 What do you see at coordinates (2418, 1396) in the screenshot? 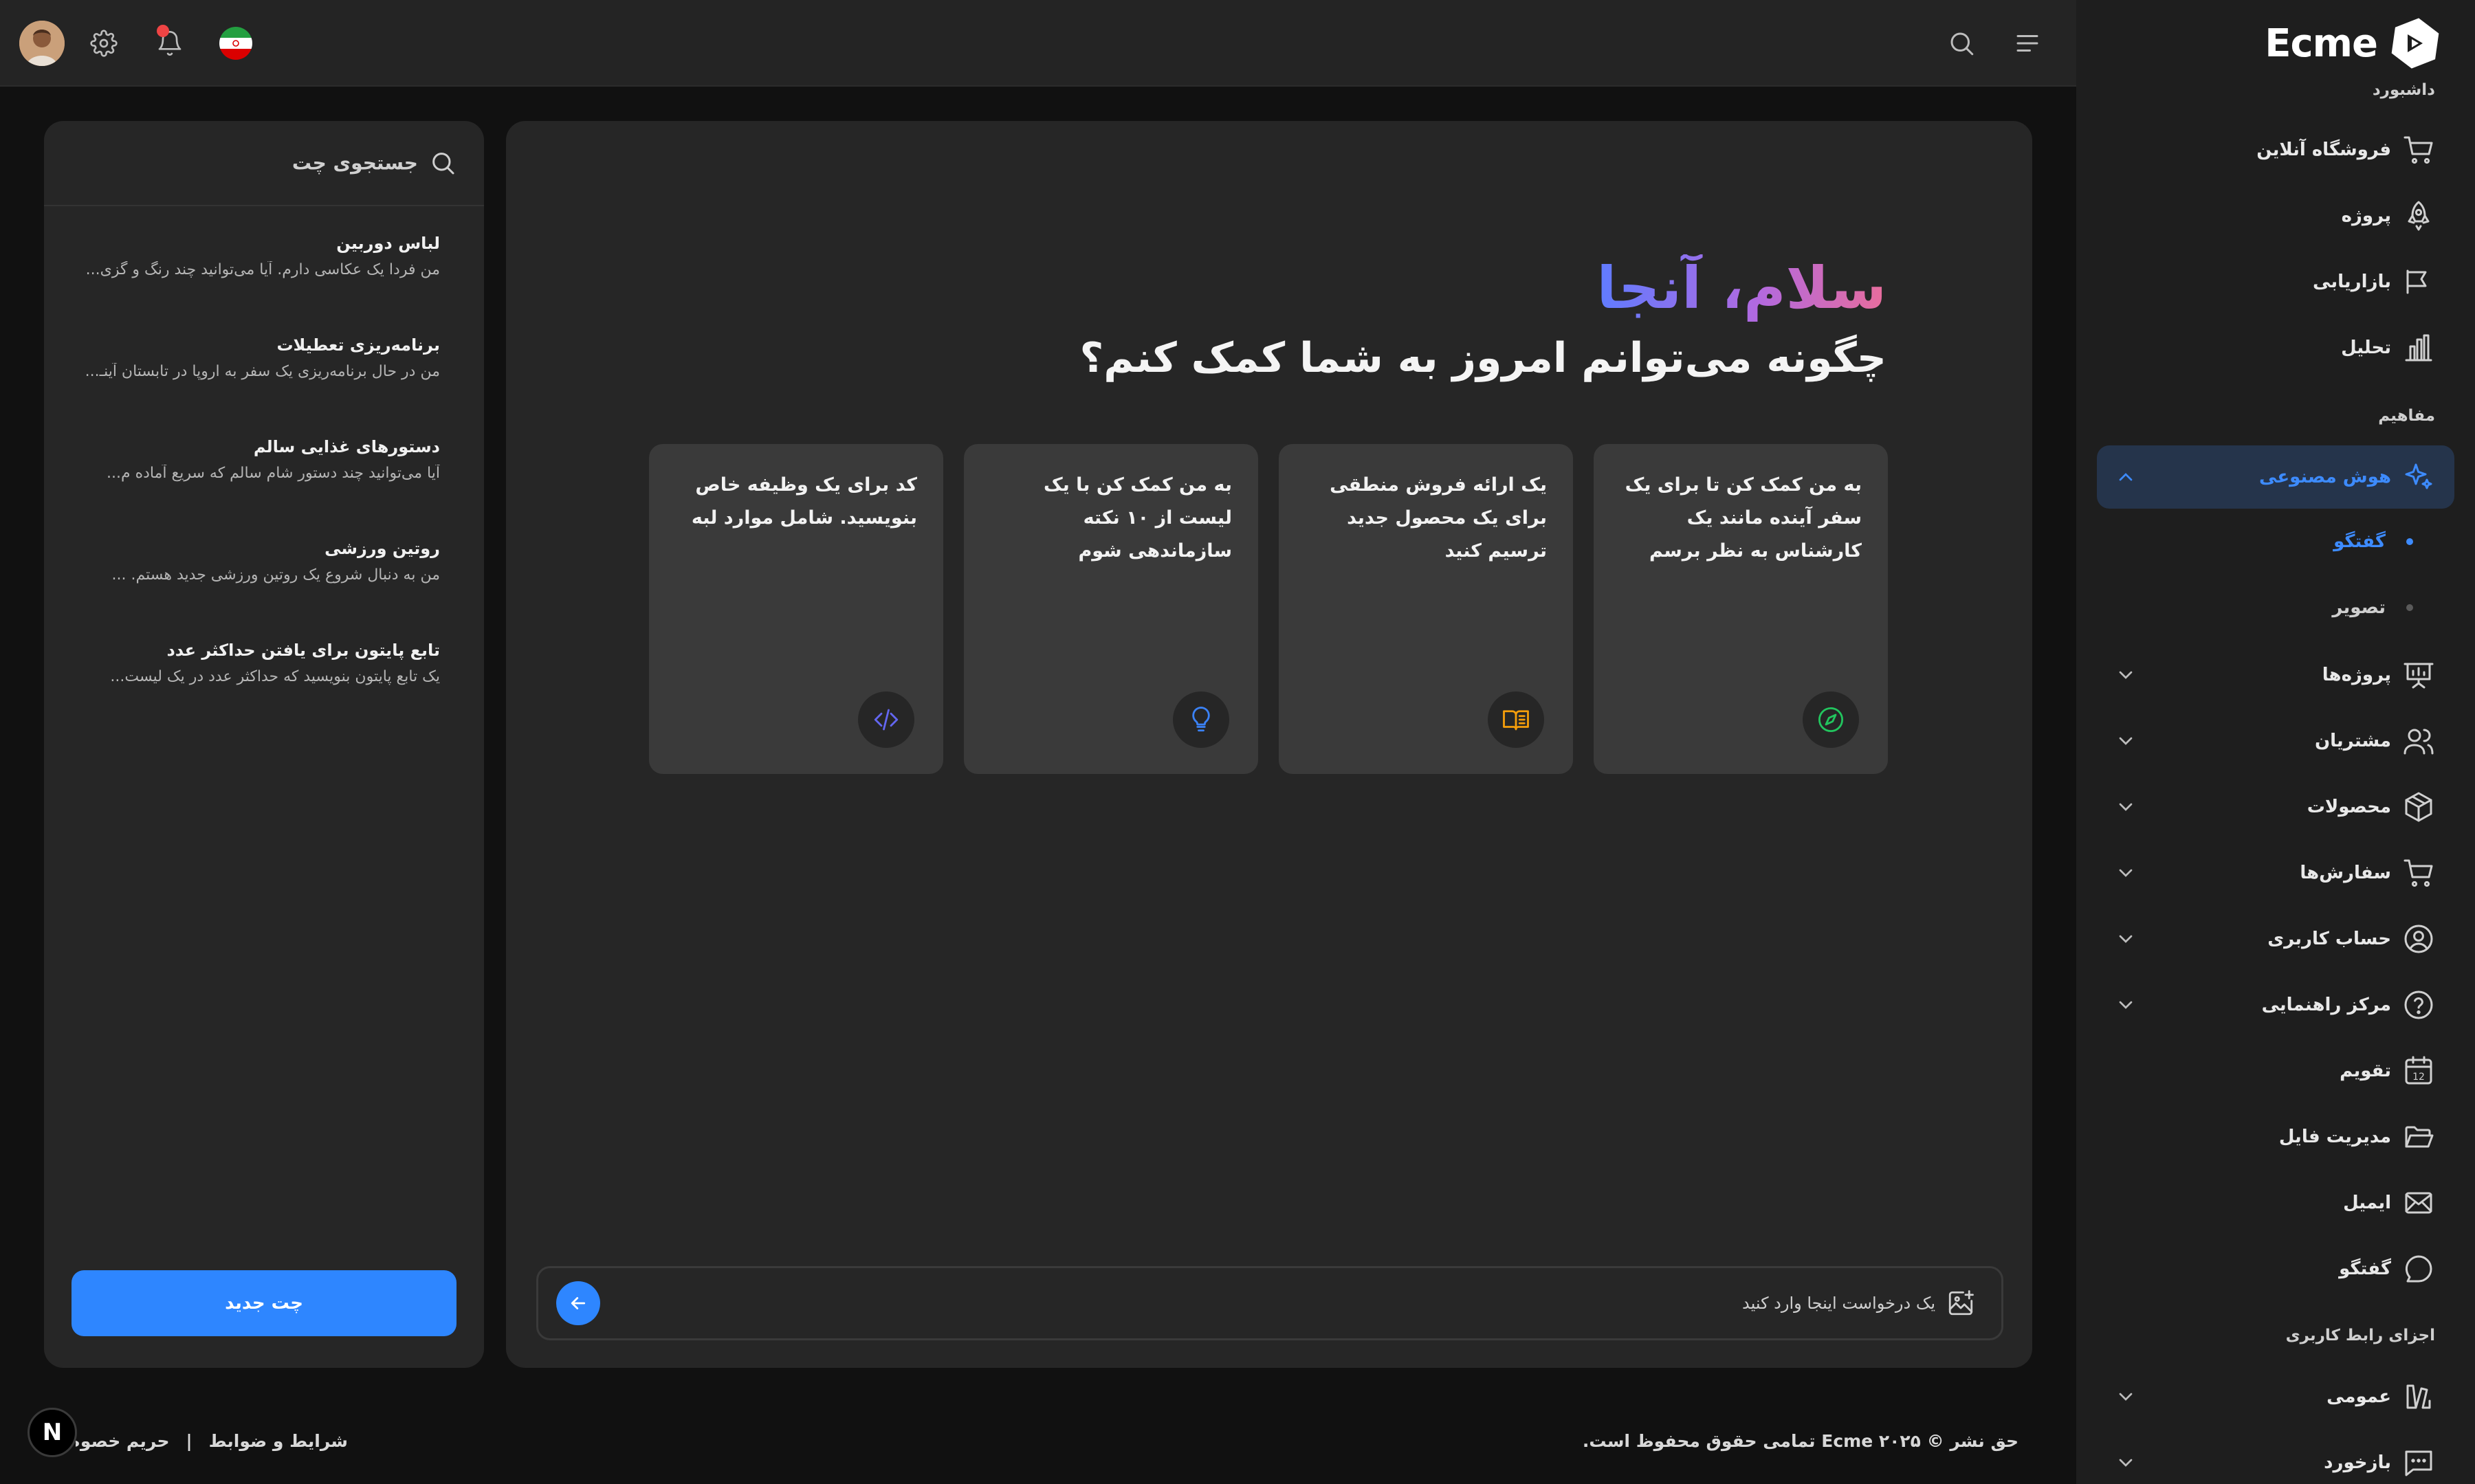
I see `paint-icon` at bounding box center [2418, 1396].